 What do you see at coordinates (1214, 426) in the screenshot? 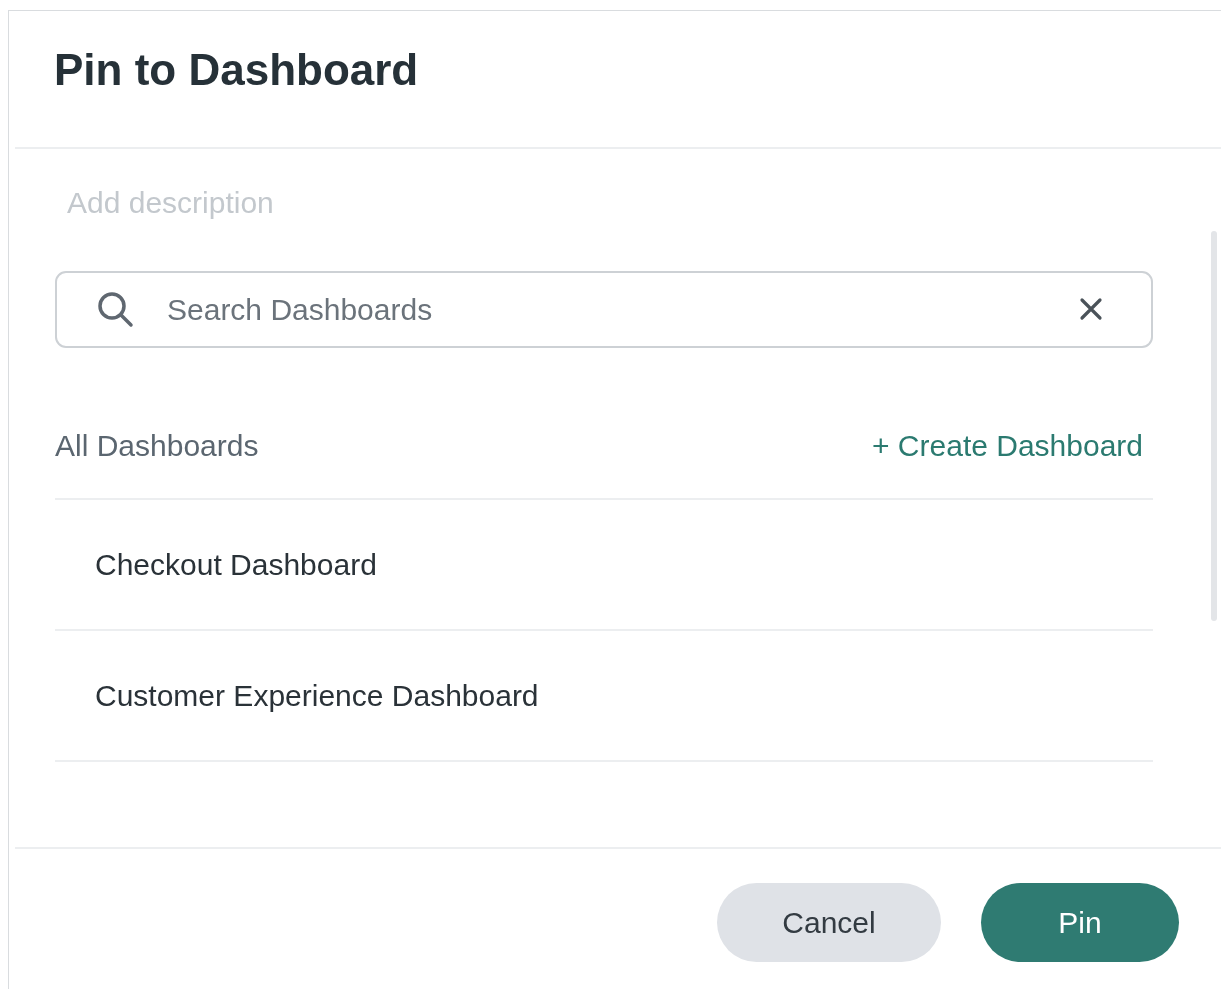
I see `scrollbar` at bounding box center [1214, 426].